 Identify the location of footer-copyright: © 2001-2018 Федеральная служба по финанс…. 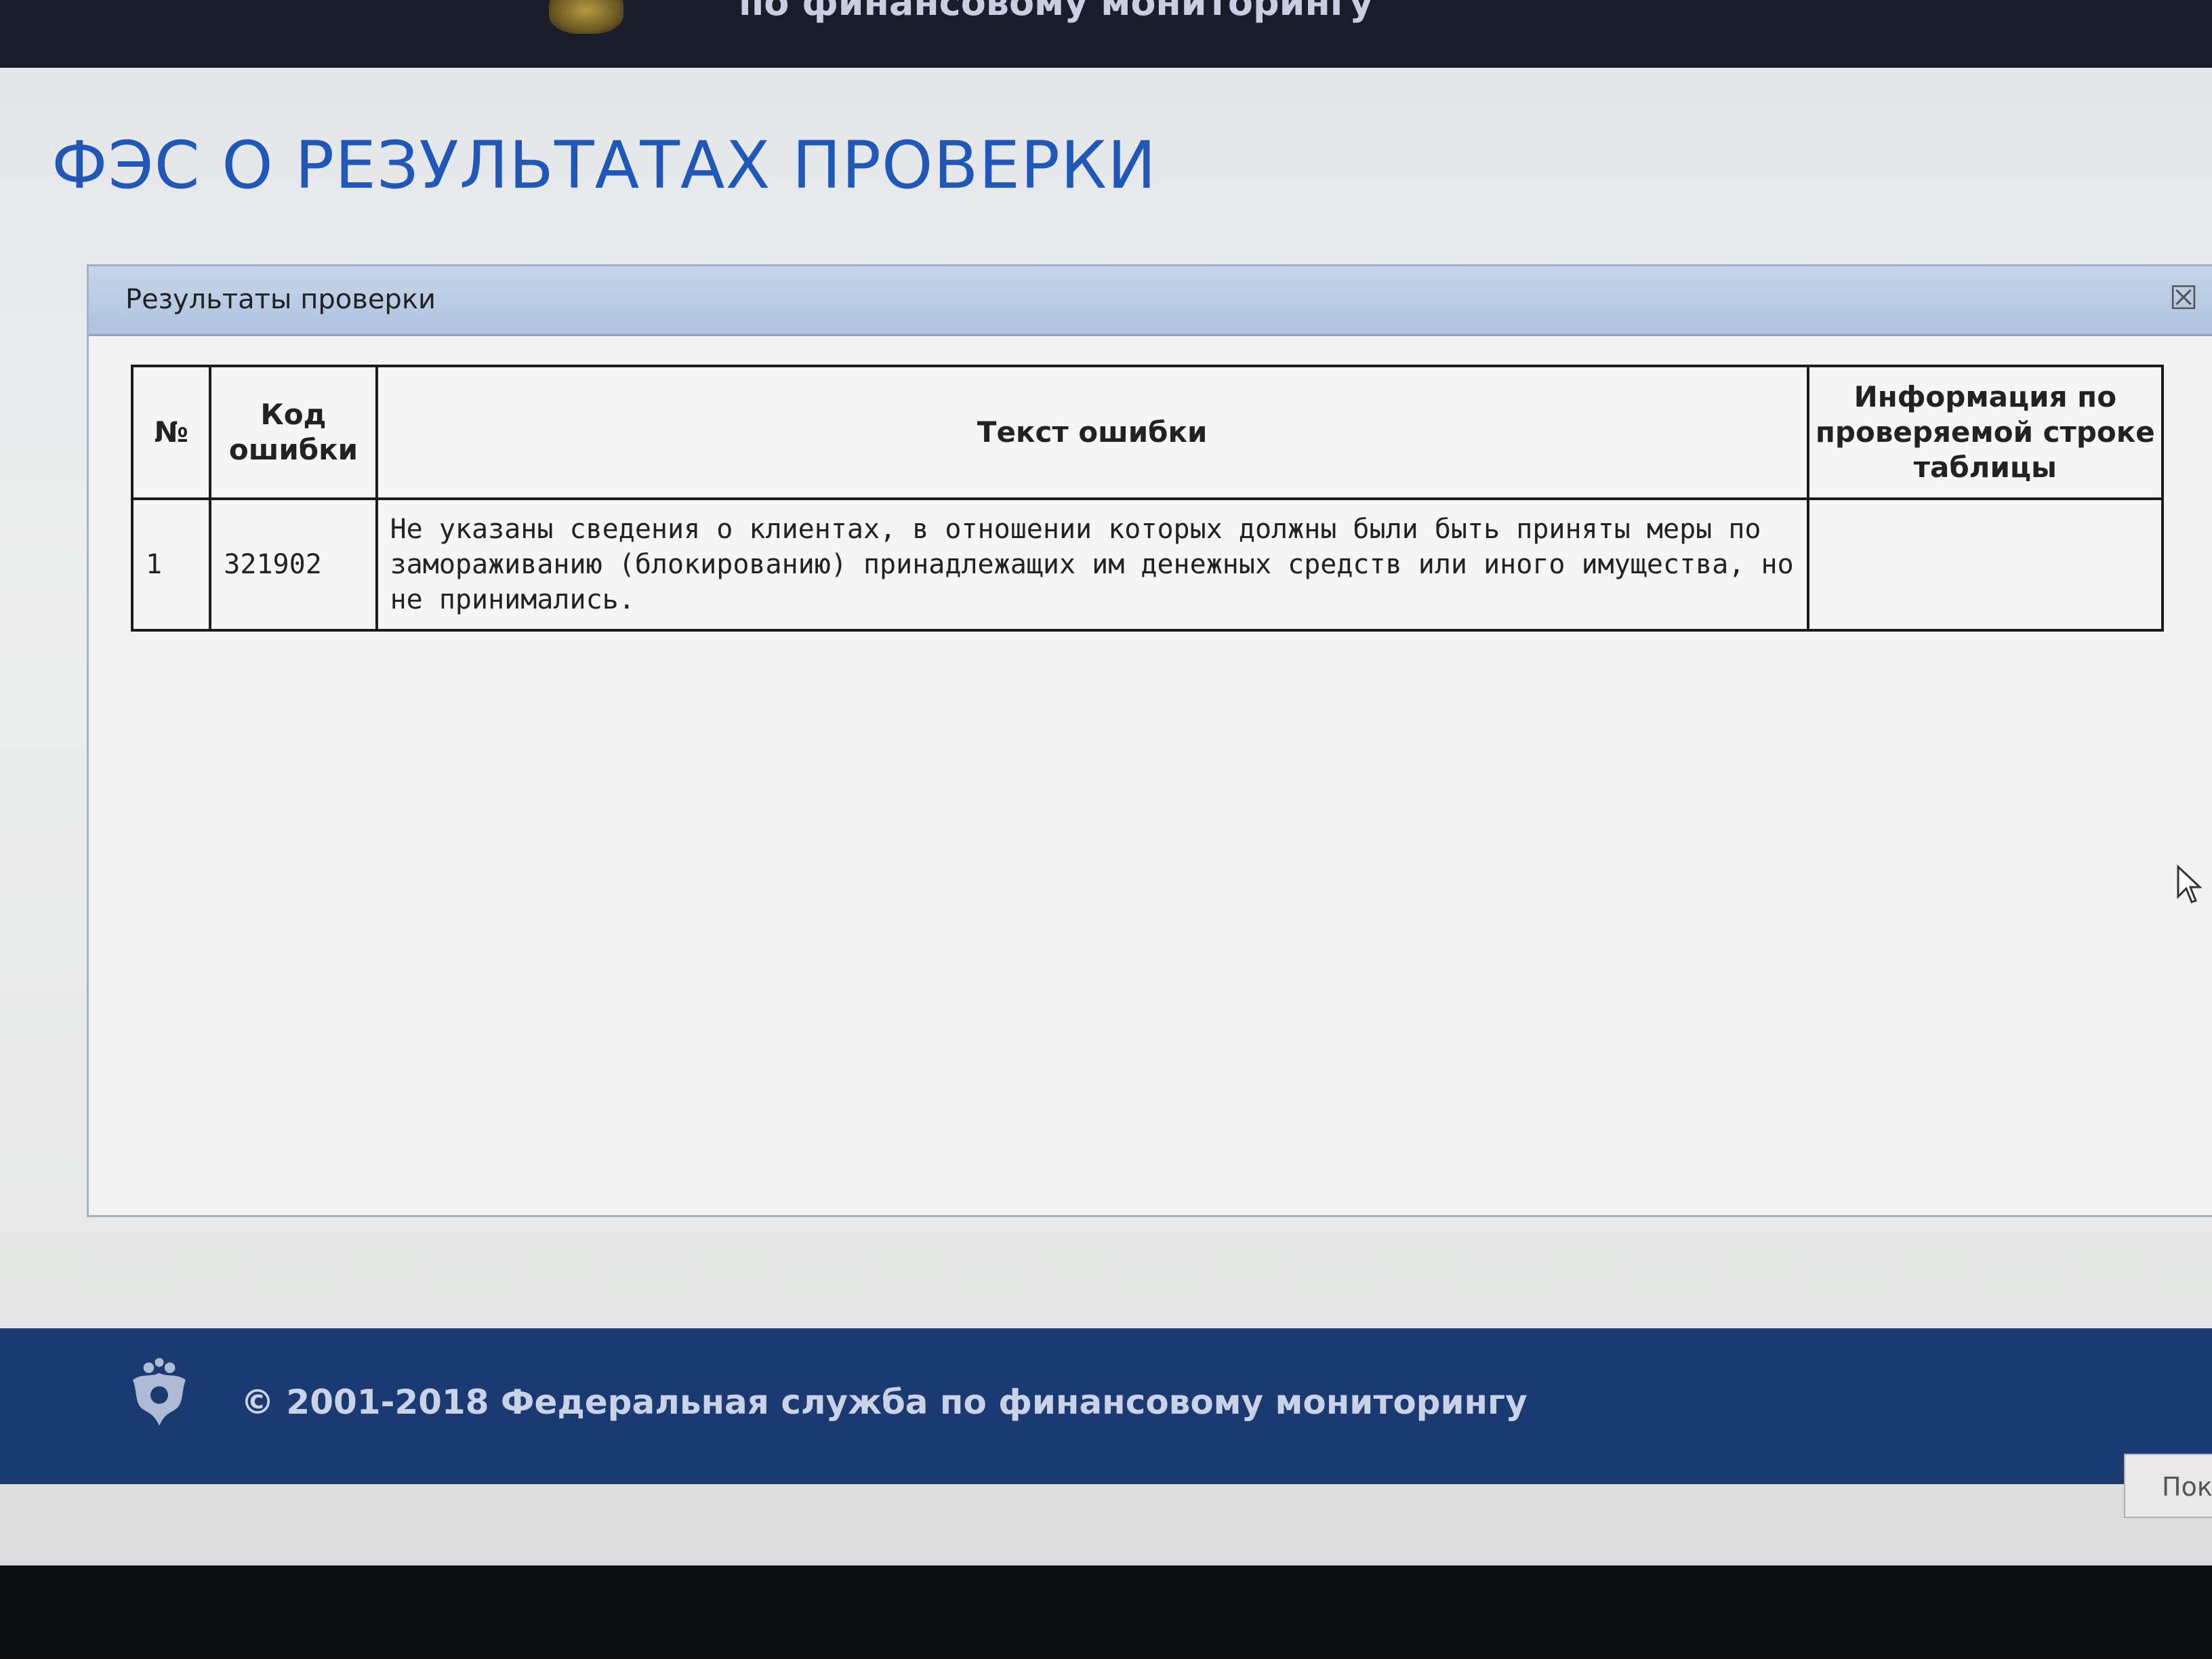
(884, 1402).